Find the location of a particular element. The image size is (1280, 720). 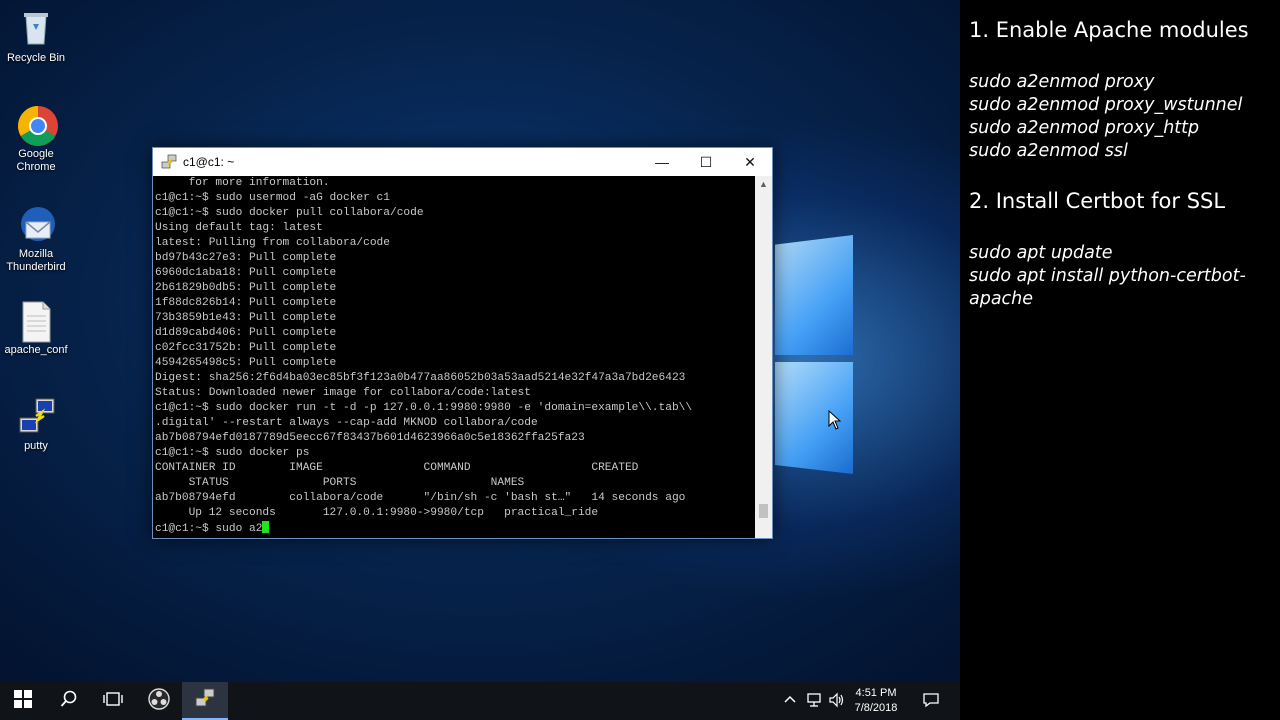

step-2-command: sudo apt install python-certbot- is located at coordinates (1107, 276).